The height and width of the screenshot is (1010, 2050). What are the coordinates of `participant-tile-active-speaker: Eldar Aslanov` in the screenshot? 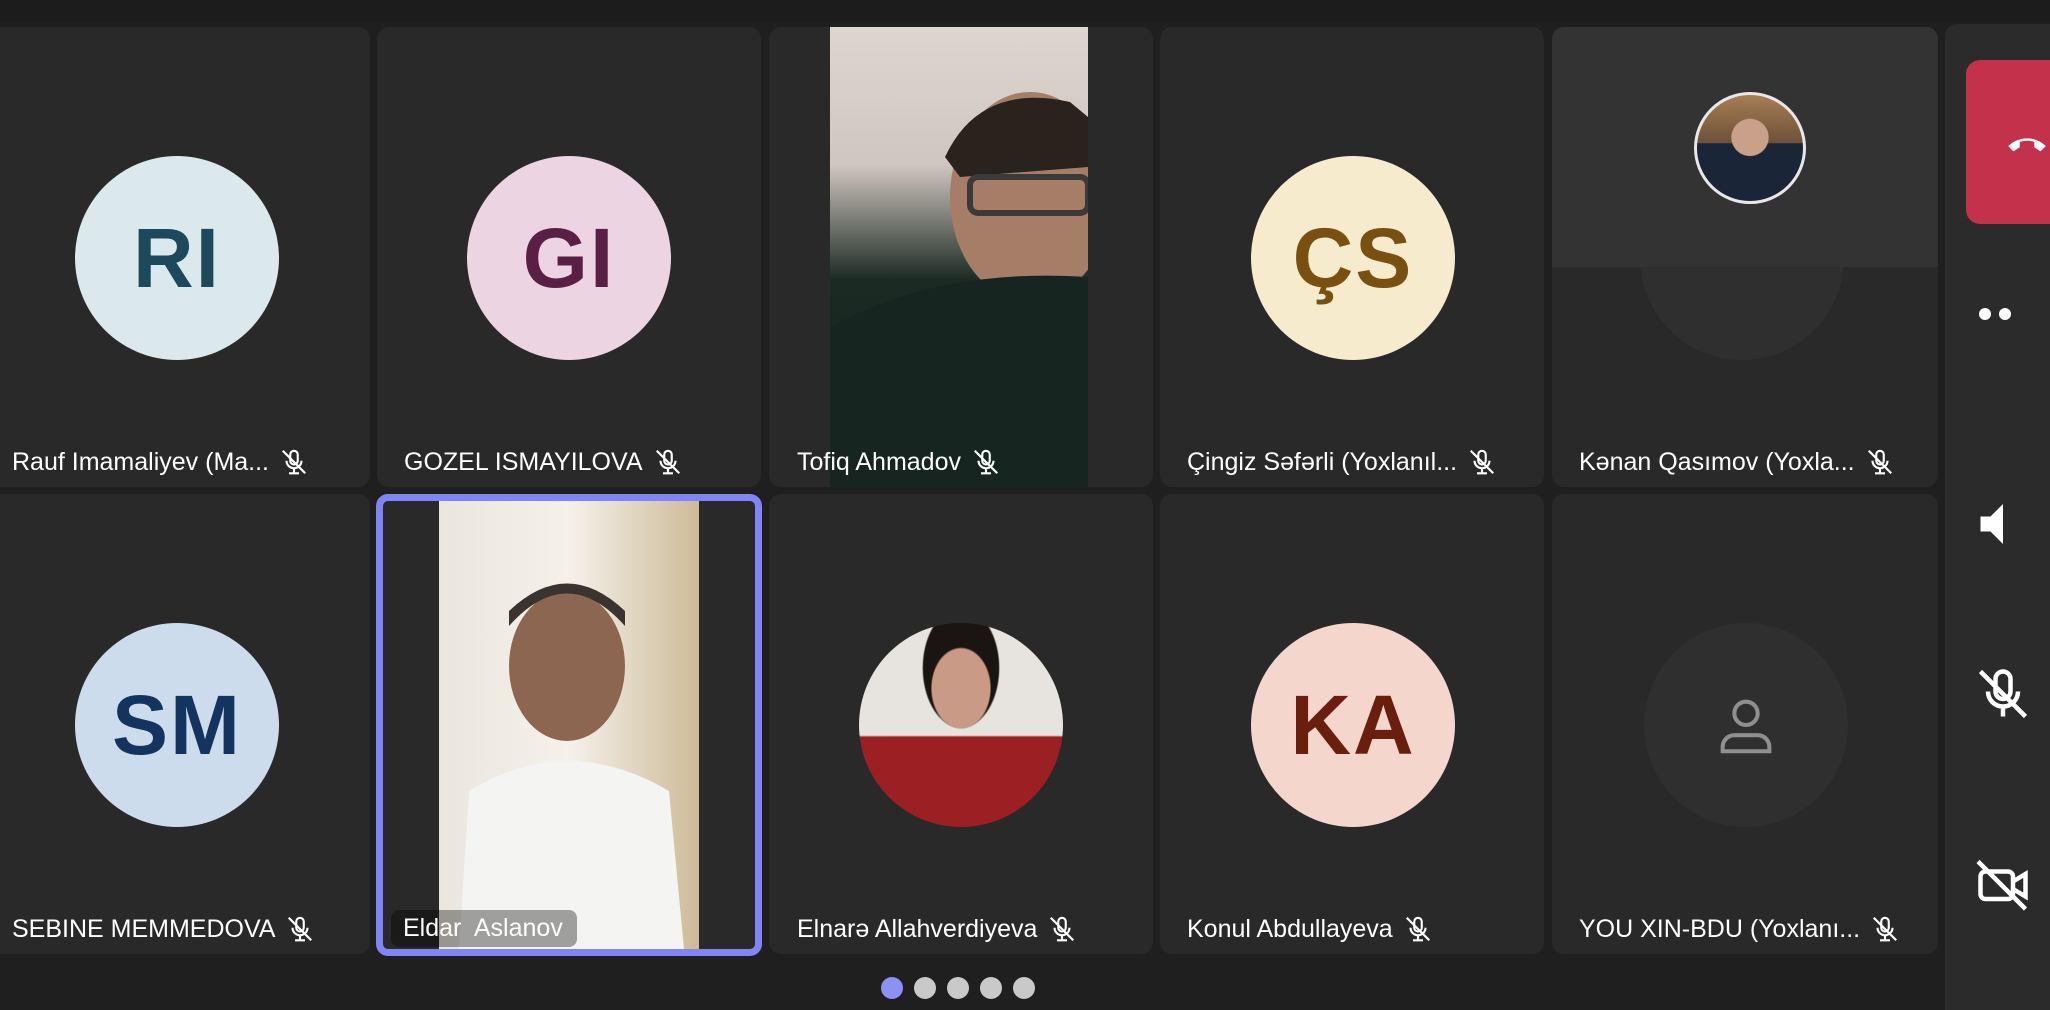 It's located at (569, 725).